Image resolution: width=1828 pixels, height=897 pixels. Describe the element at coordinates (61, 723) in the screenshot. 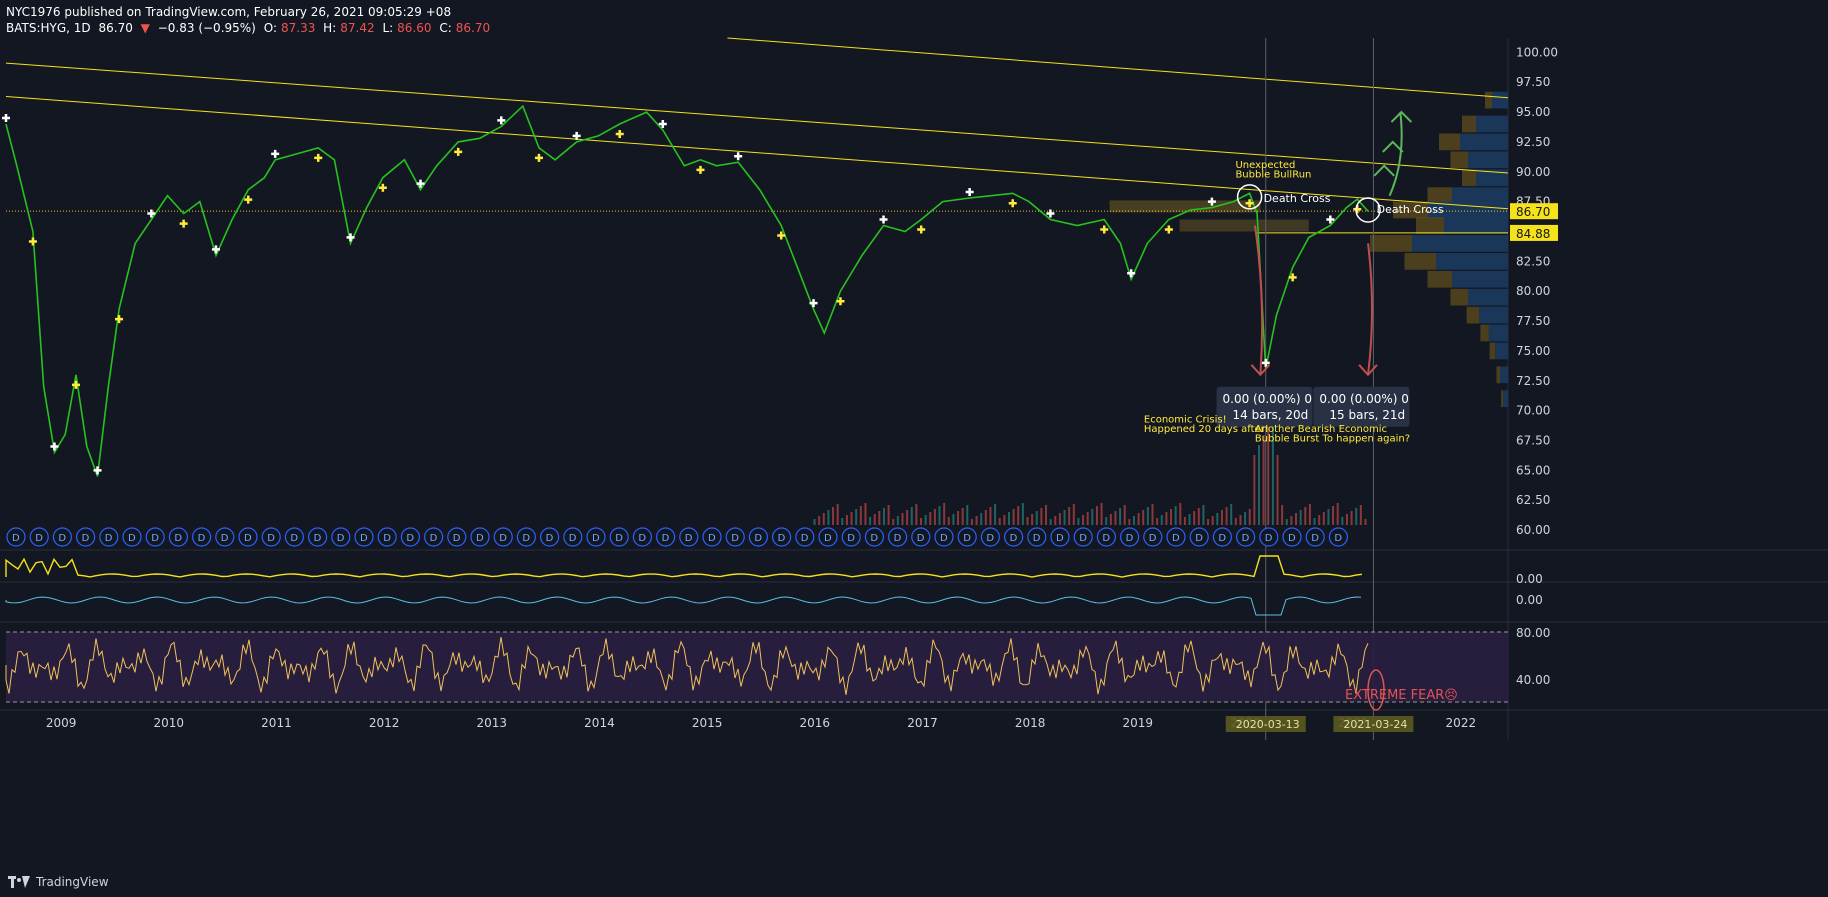

I see `time-axis-tick: 2009` at that location.